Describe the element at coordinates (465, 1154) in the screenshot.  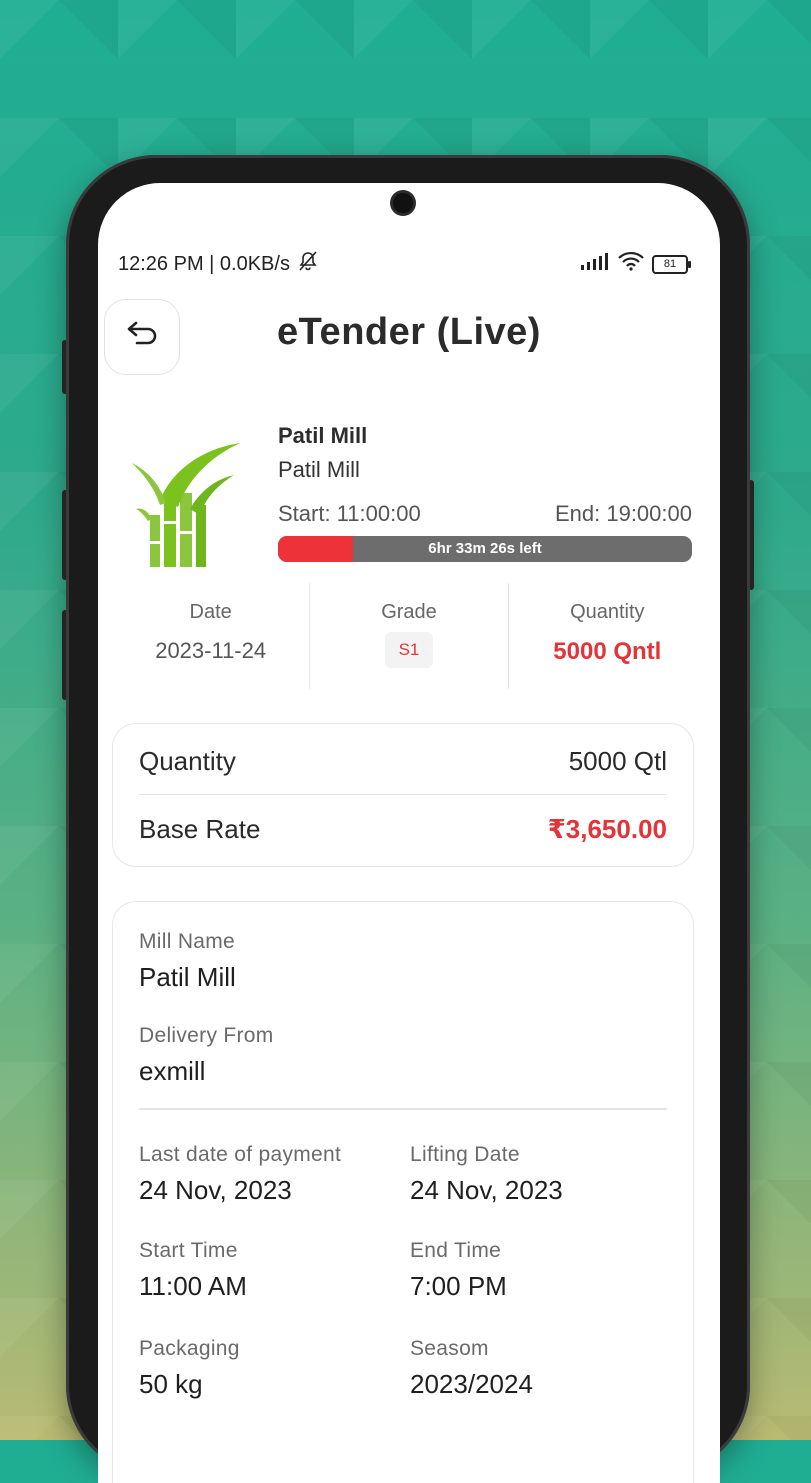
I see `lifting-date-label: Lifting Date` at that location.